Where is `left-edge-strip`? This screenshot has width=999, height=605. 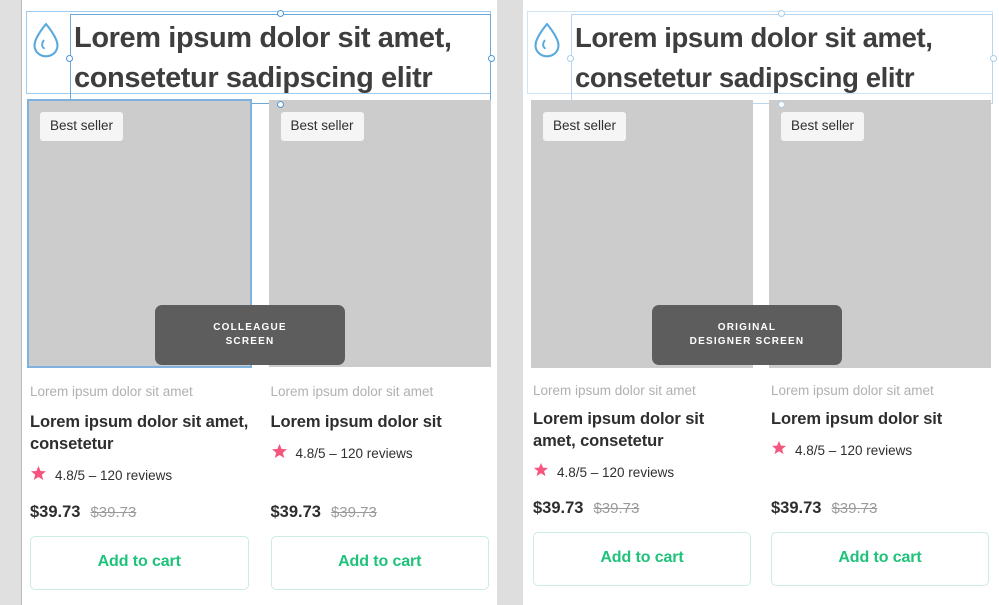 left-edge-strip is located at coordinates (11, 302).